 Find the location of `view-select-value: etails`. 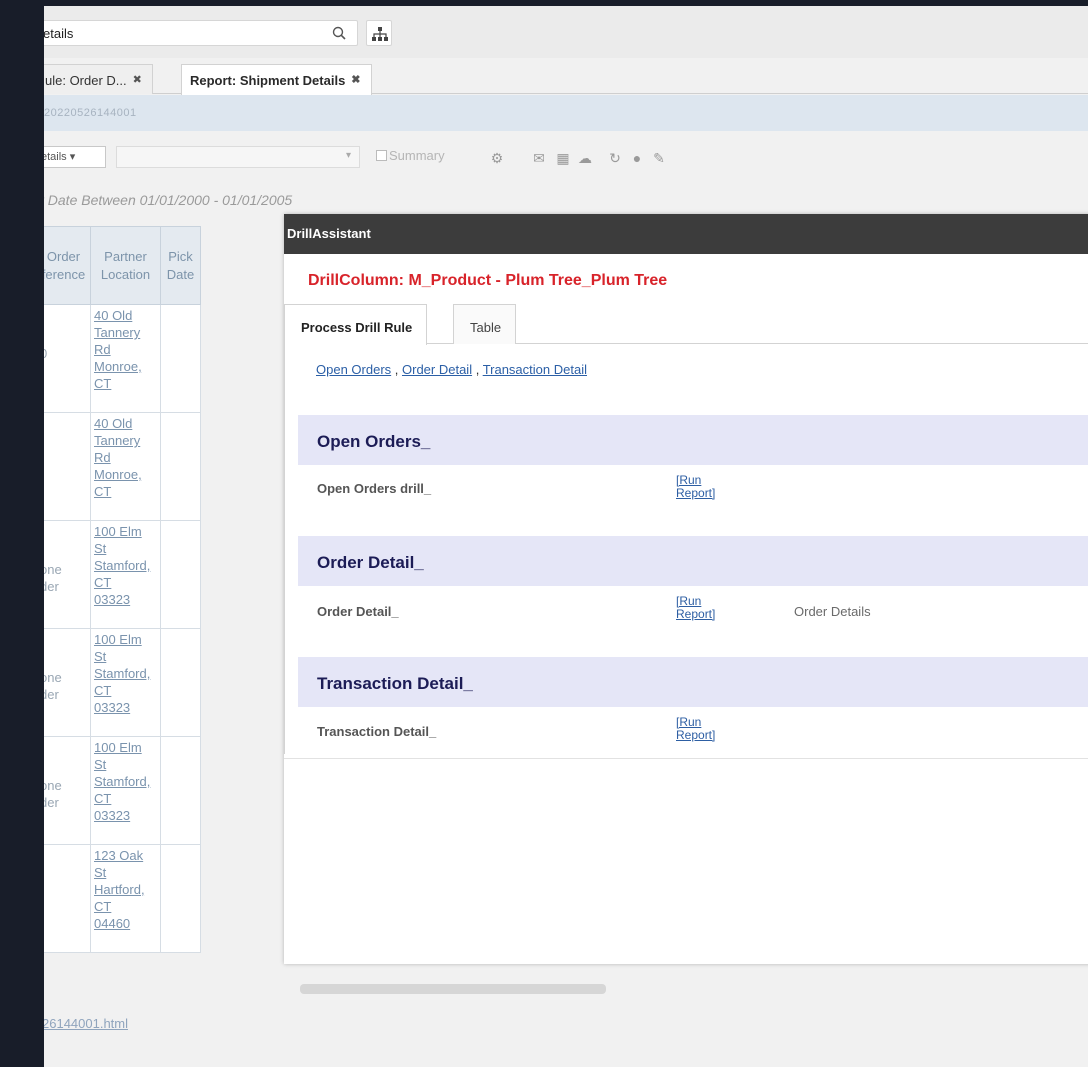

view-select-value: etails is located at coordinates (55, 157).